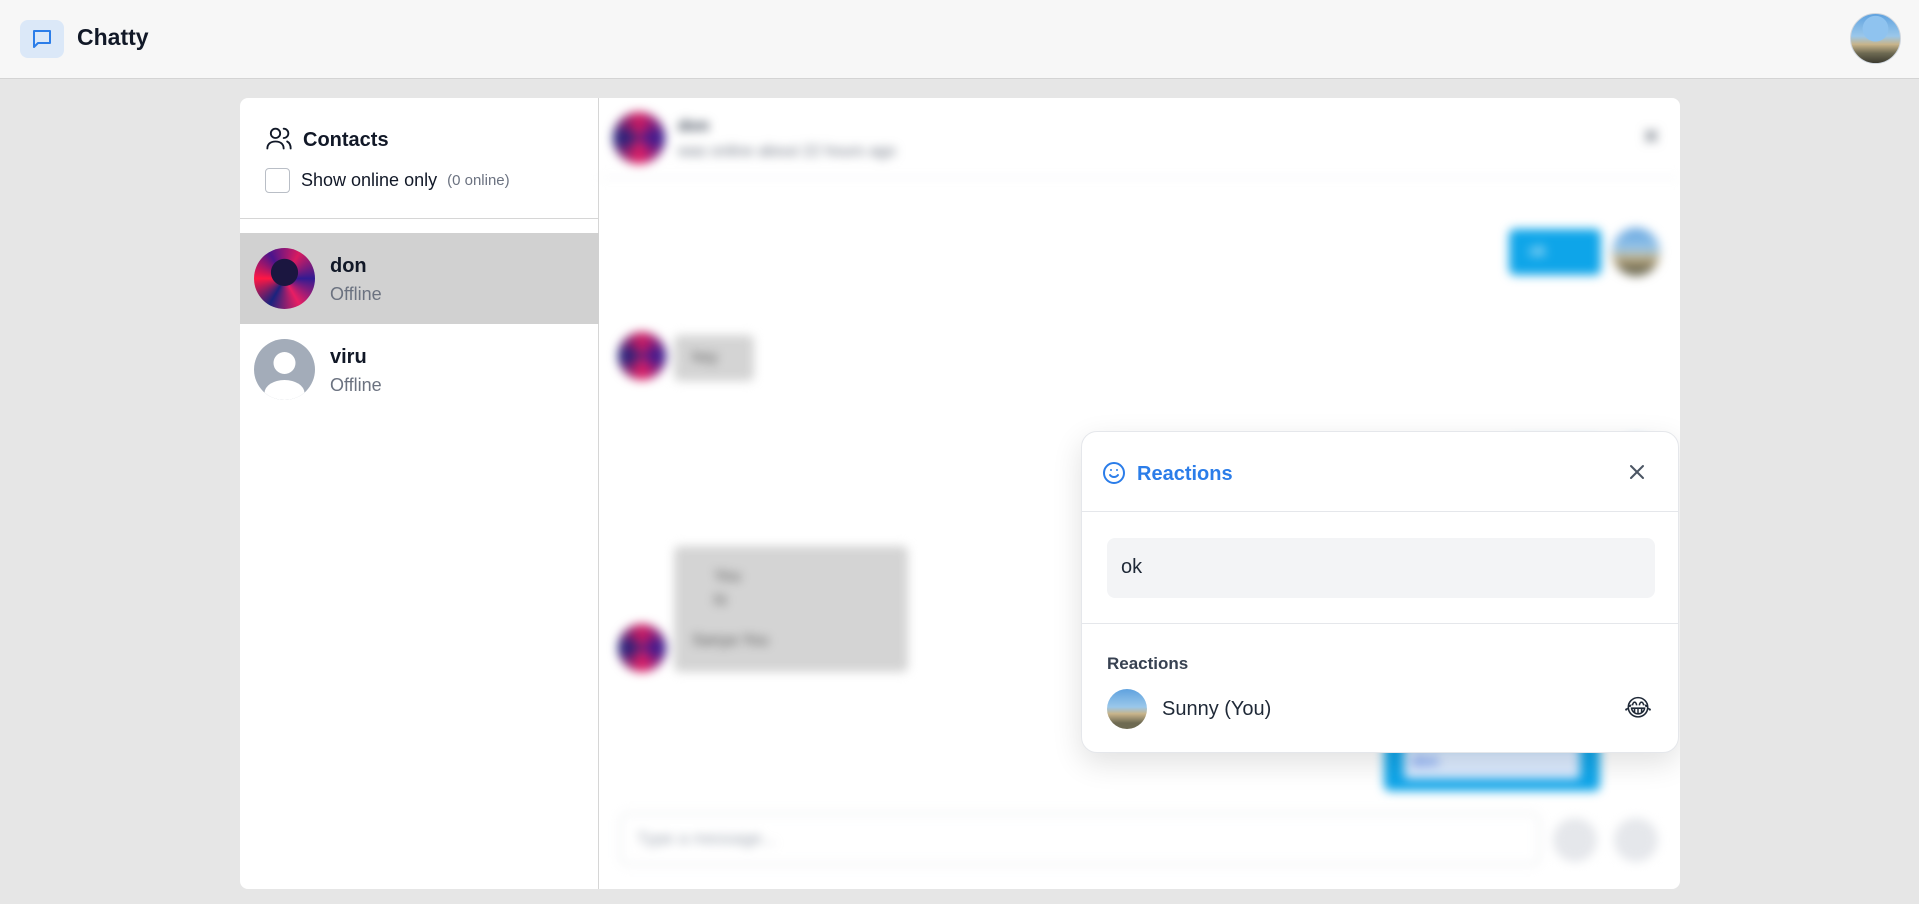 The height and width of the screenshot is (904, 1919). I want to click on reaction-emoji: 😂, so click(1638, 708).